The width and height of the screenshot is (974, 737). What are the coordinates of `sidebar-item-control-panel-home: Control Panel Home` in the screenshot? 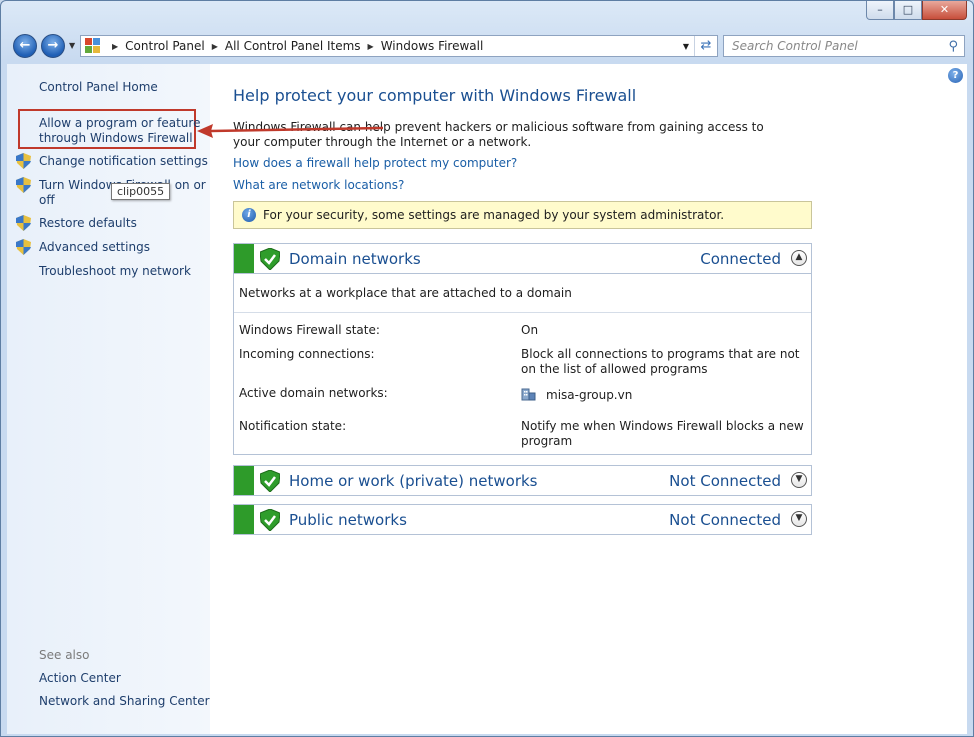 It's located at (98, 87).